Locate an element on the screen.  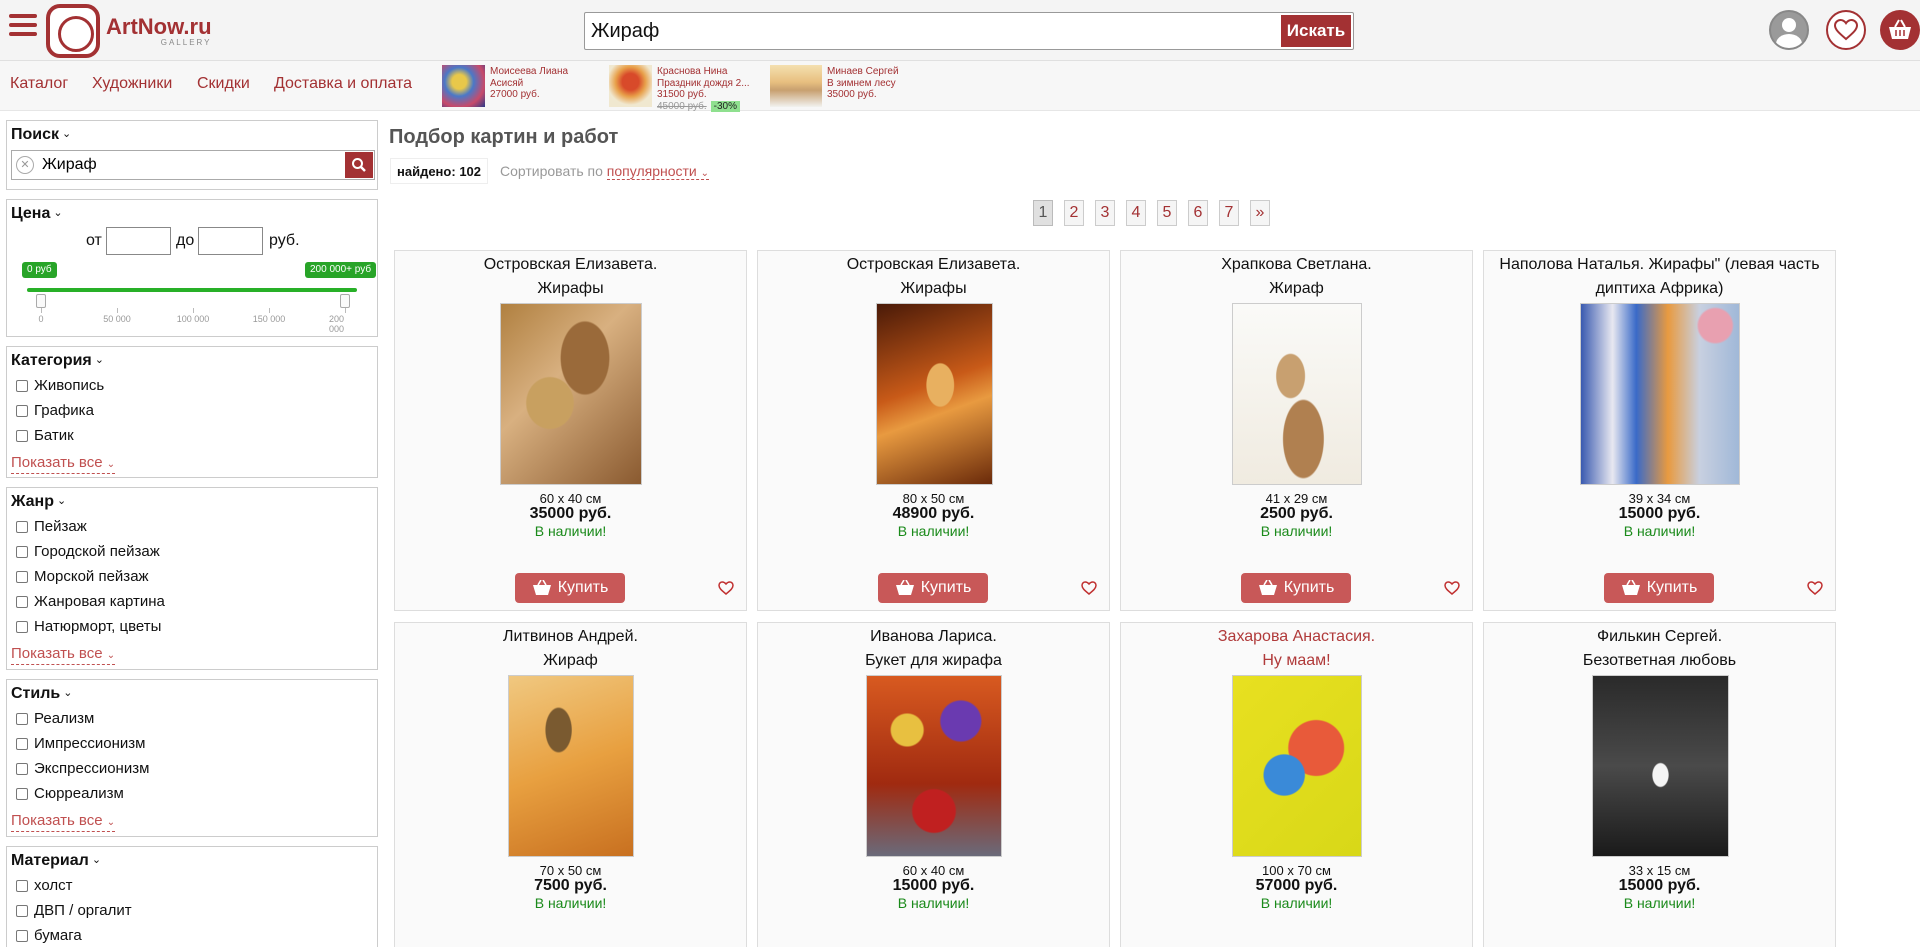
user-profile-icon is located at coordinates (1789, 30).